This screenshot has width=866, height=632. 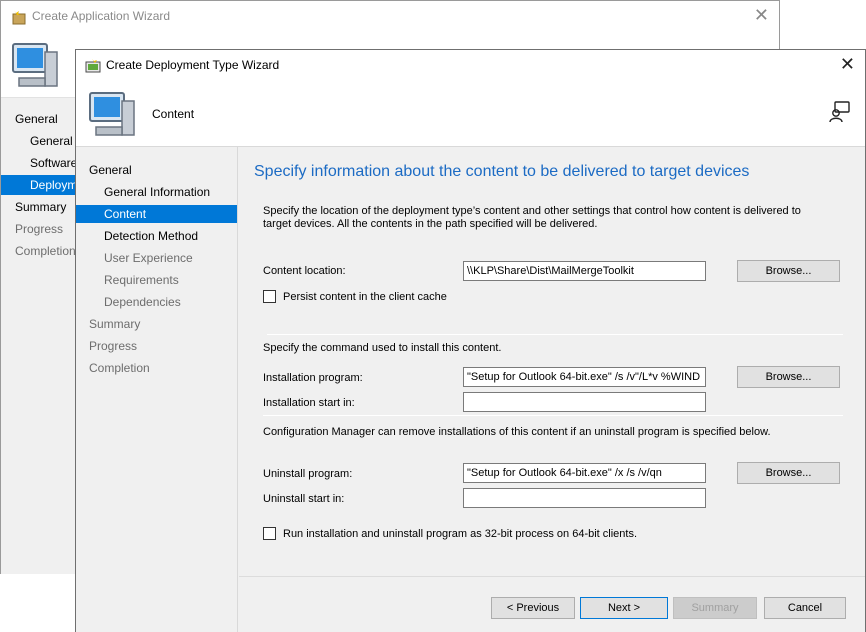 I want to click on persist-content-label: Persist content in the client cache, so click(x=365, y=297).